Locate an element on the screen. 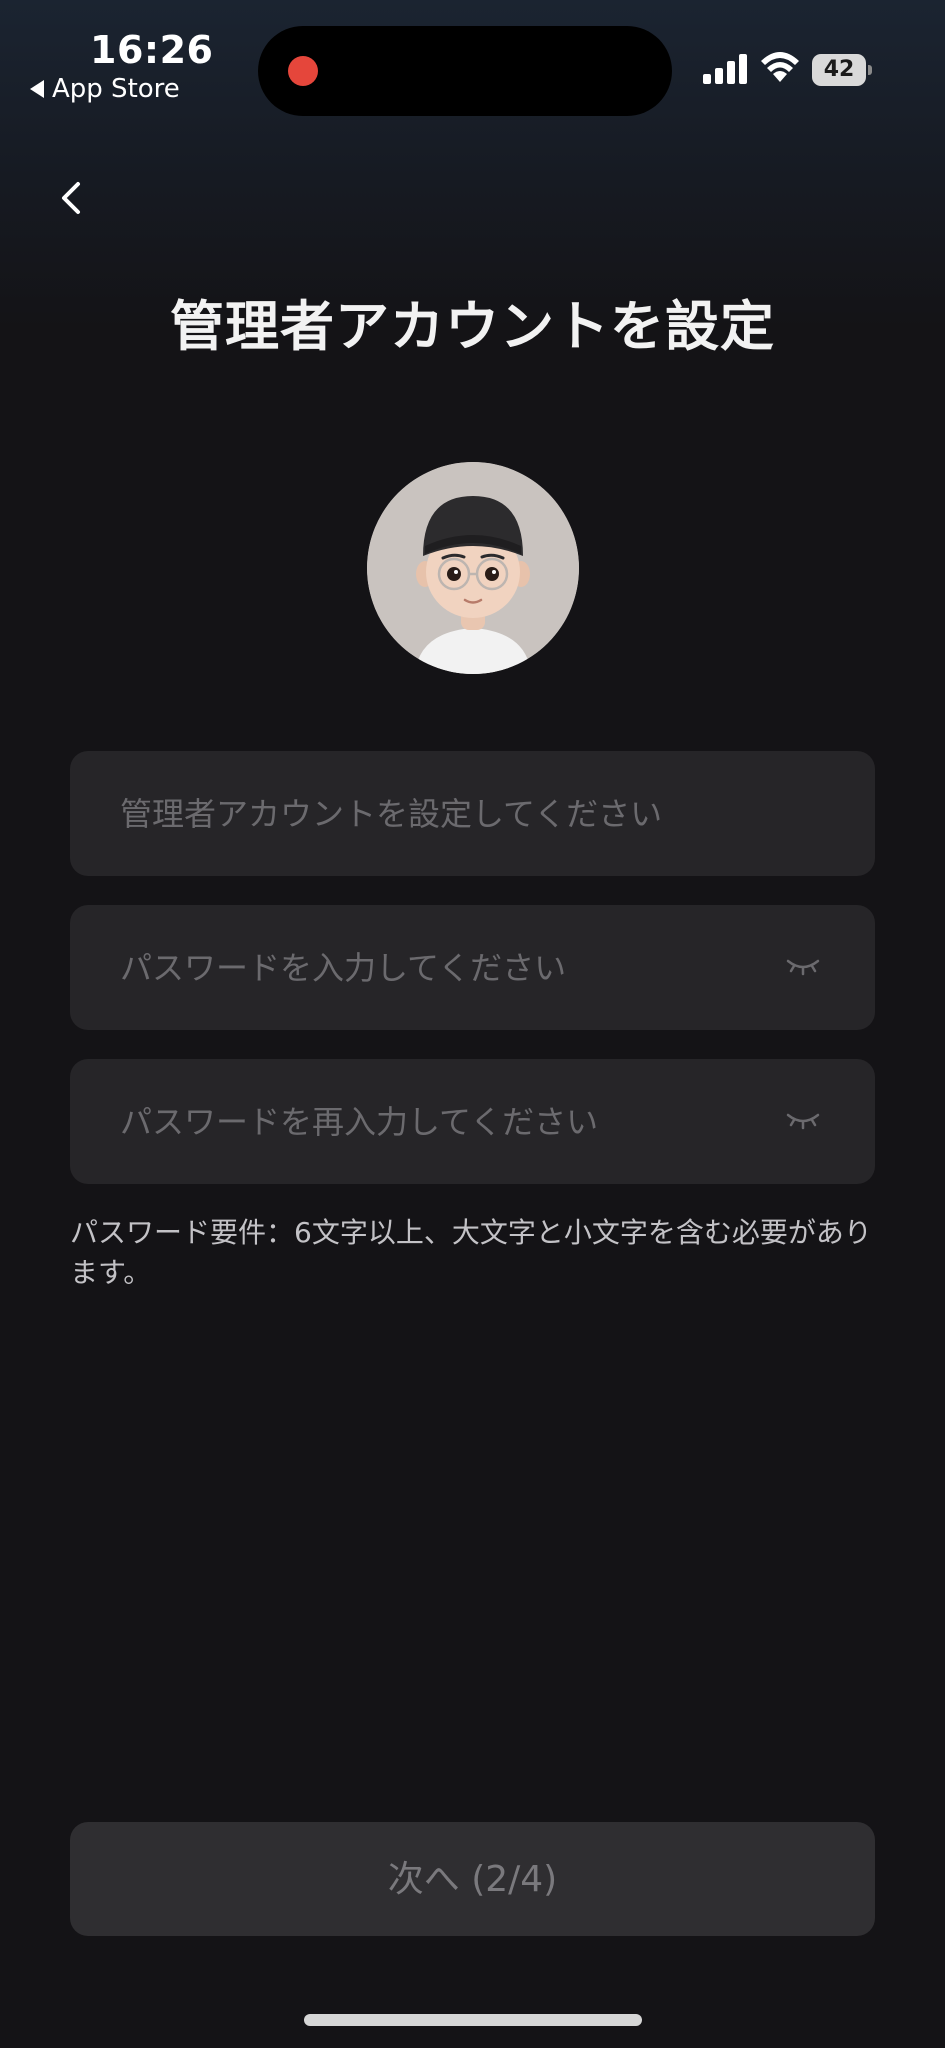  status-time: 16:26 is located at coordinates (152, 50).